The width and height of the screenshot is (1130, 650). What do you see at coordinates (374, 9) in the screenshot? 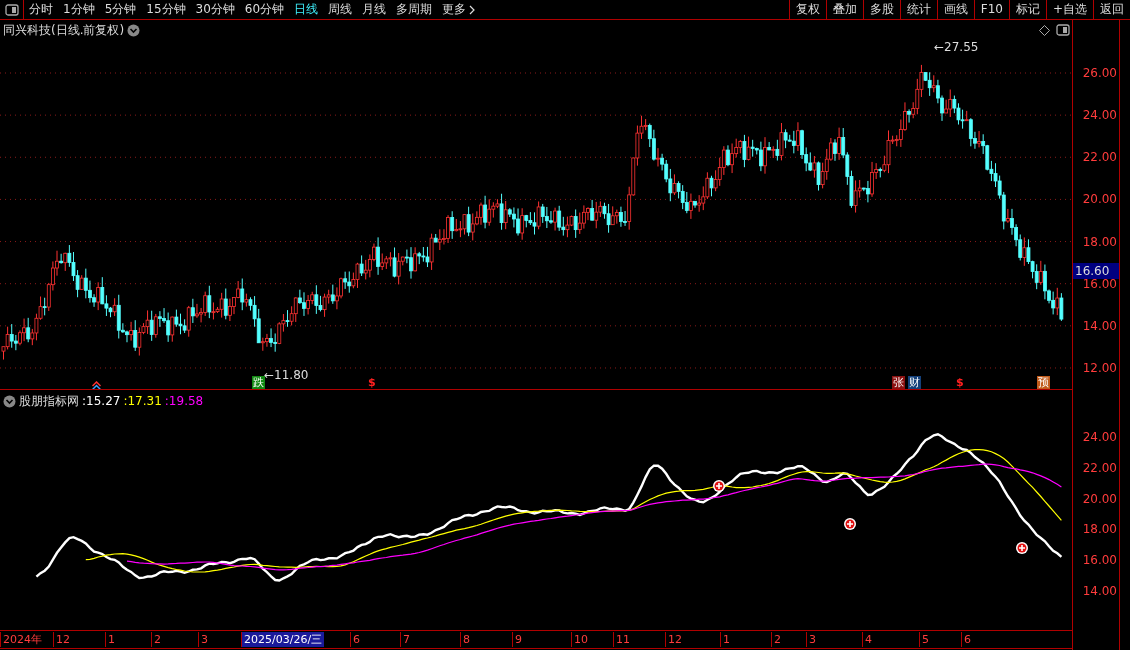
I see `period-tab: 月线` at bounding box center [374, 9].